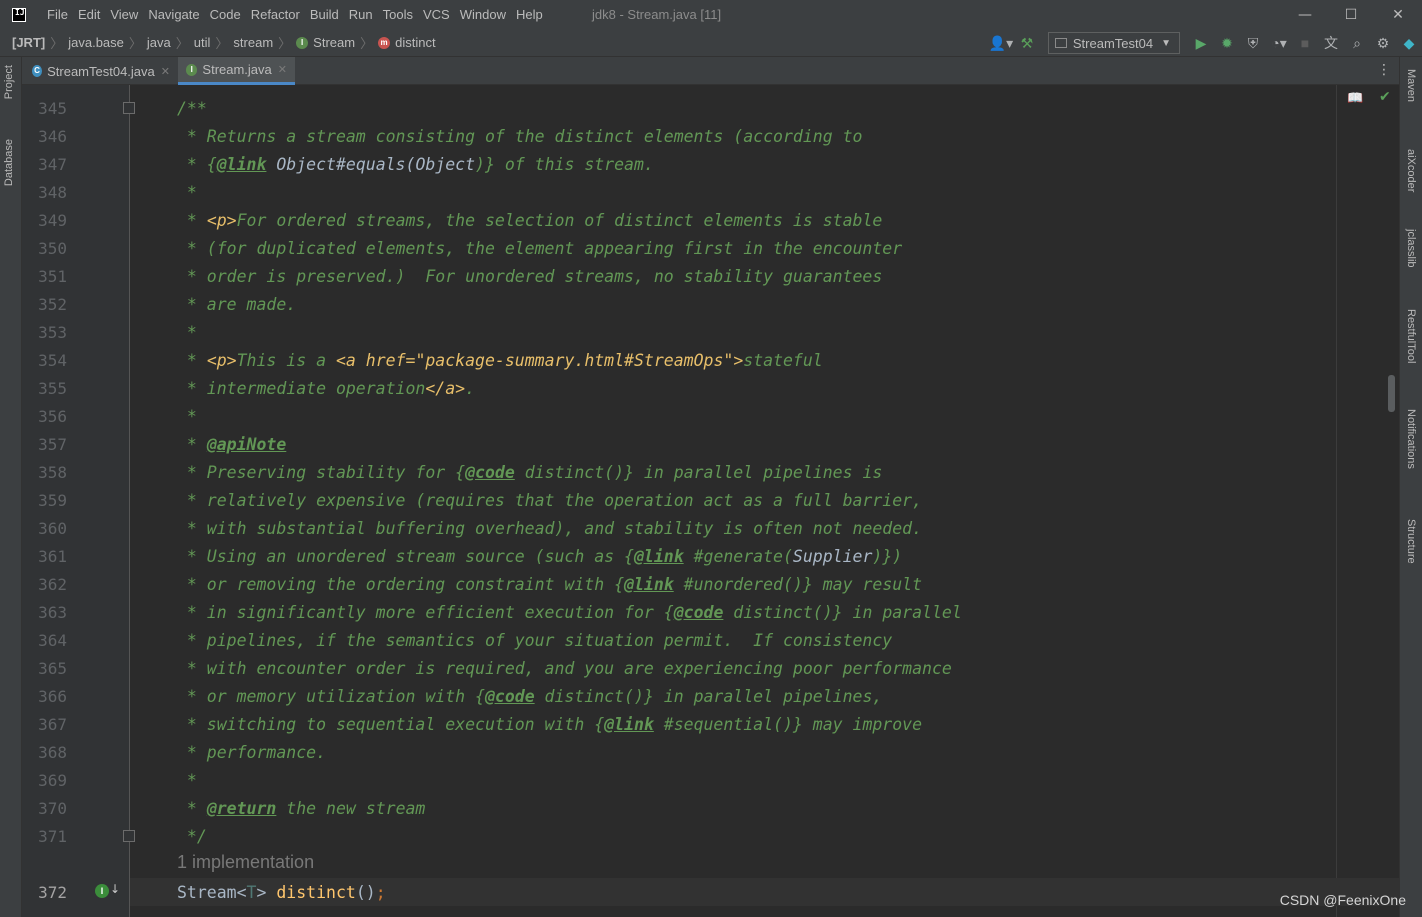  Describe the element at coordinates (202, 42) in the screenshot. I see `breadcrumb-item-util: util` at that location.